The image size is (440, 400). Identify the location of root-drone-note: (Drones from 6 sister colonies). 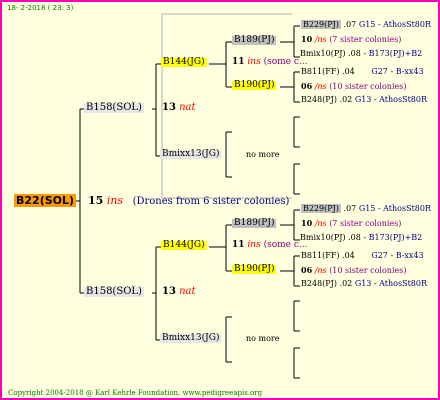
(211, 201).